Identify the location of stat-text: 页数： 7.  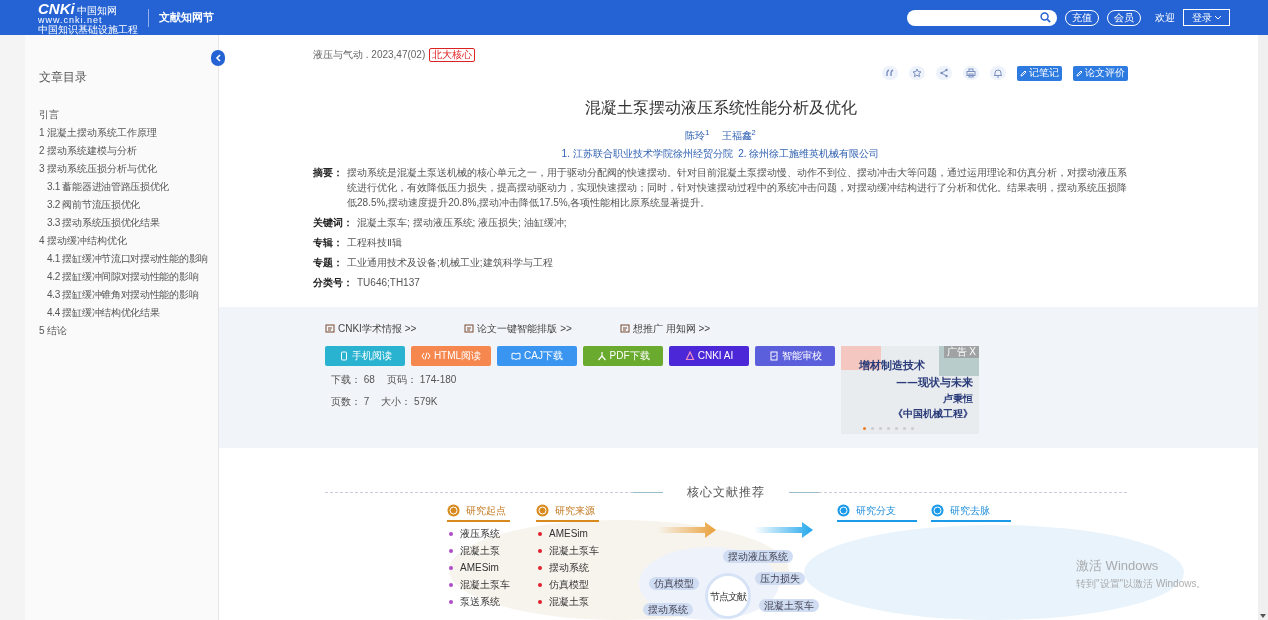
(350, 402).